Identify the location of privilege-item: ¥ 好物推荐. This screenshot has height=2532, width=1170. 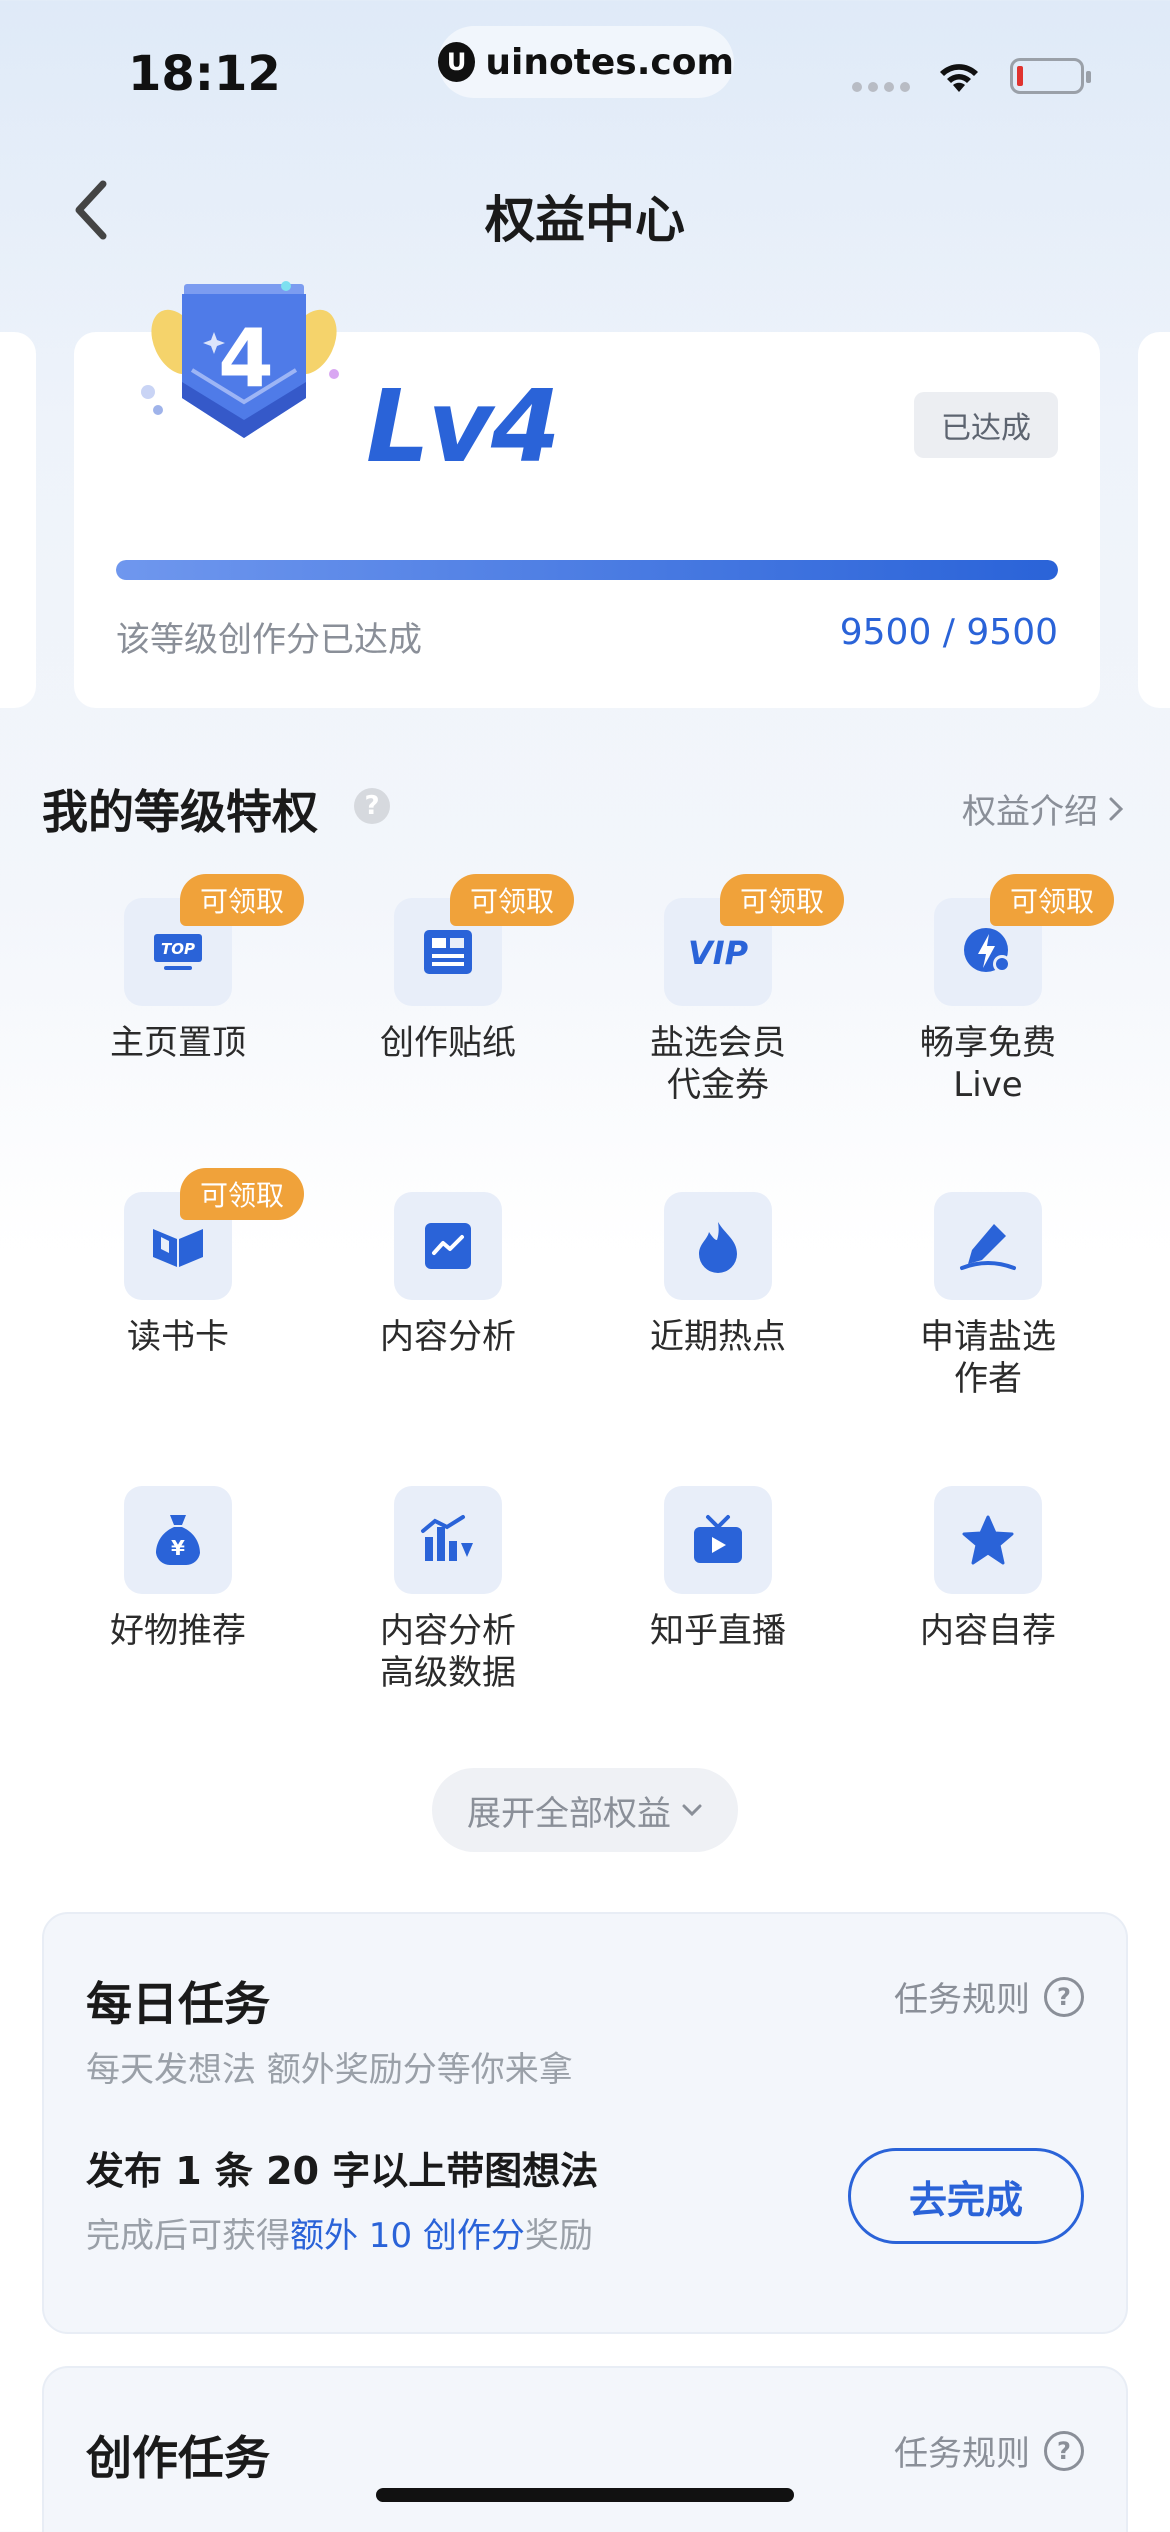
(178, 1616).